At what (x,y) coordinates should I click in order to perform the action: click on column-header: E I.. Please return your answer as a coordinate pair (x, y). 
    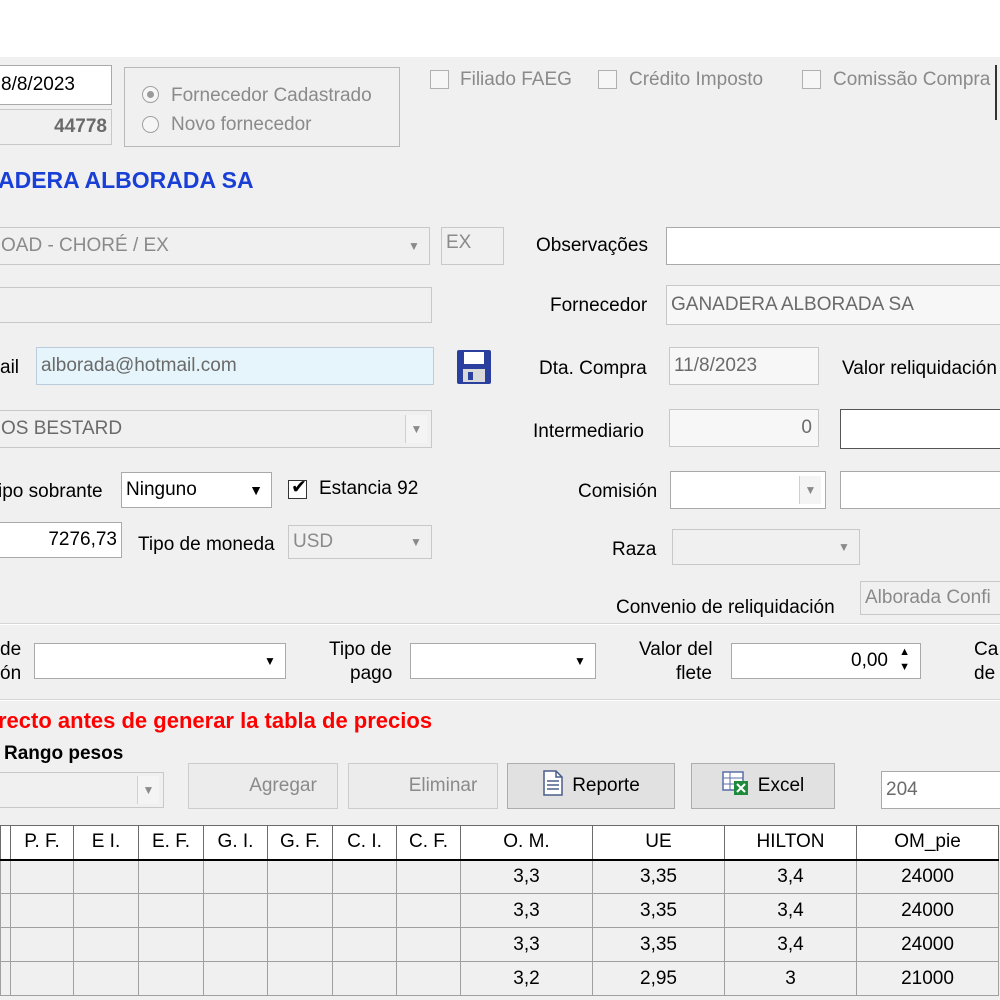
    Looking at the image, I should click on (106, 843).